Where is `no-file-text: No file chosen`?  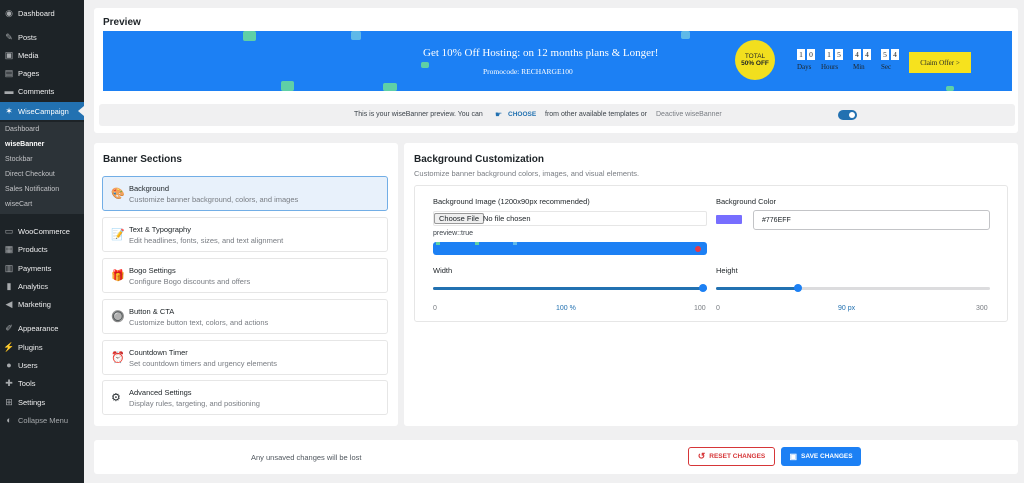 no-file-text: No file chosen is located at coordinates (507, 218).